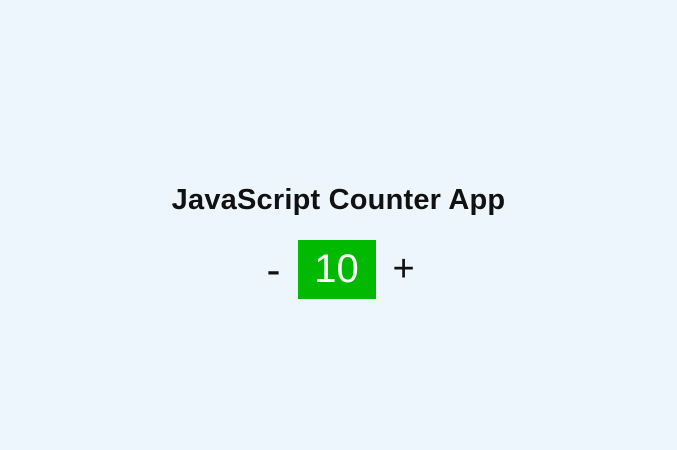 Image resolution: width=677 pixels, height=450 pixels. I want to click on increment-button: +, so click(404, 269).